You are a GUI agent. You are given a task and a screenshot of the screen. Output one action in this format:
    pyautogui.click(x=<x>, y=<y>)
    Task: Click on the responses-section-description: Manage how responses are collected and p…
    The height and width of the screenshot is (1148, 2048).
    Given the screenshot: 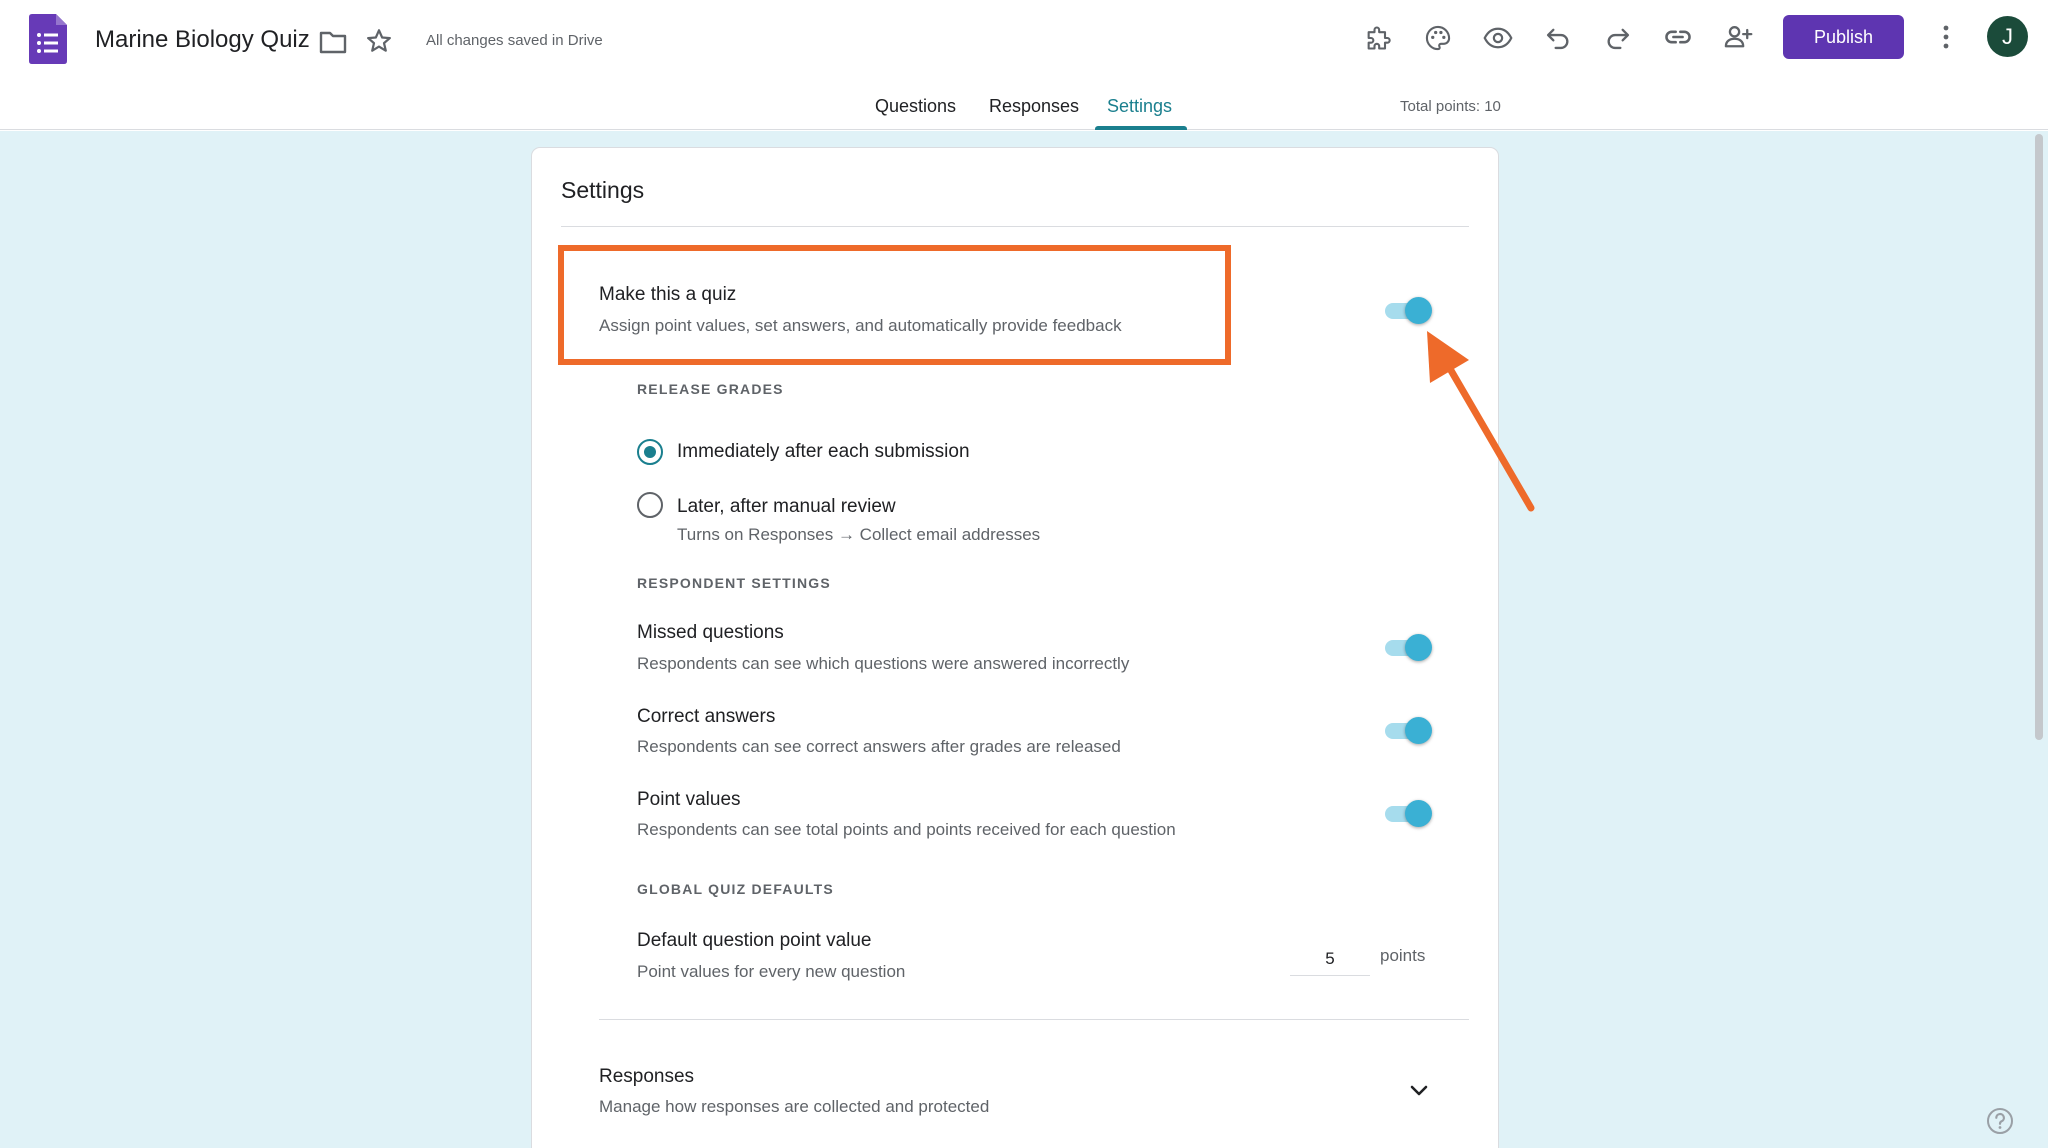 What is the action you would take?
    pyautogui.click(x=794, y=1106)
    